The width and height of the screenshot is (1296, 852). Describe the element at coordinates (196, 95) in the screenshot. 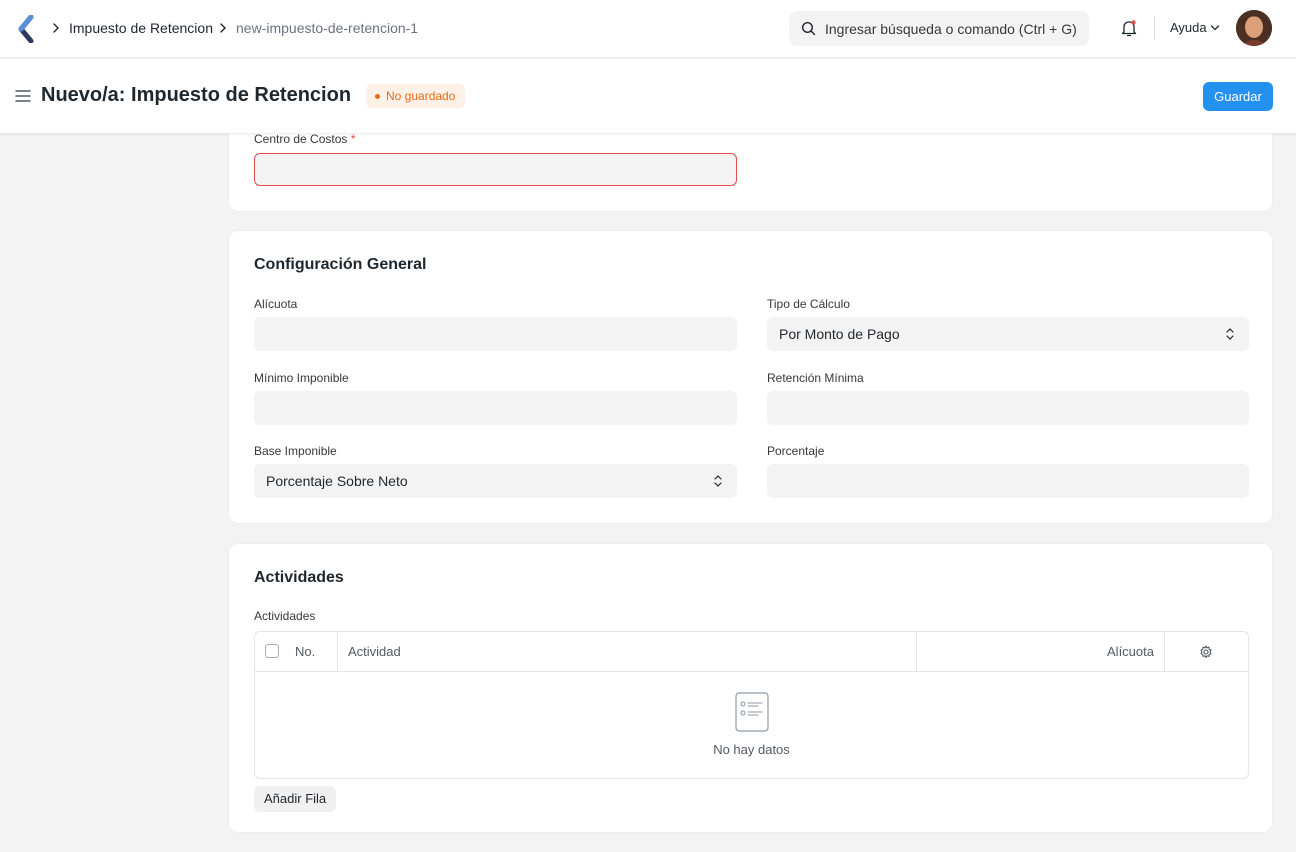

I see `page-title: Nuevo/a: Impuesto de Retencion` at that location.